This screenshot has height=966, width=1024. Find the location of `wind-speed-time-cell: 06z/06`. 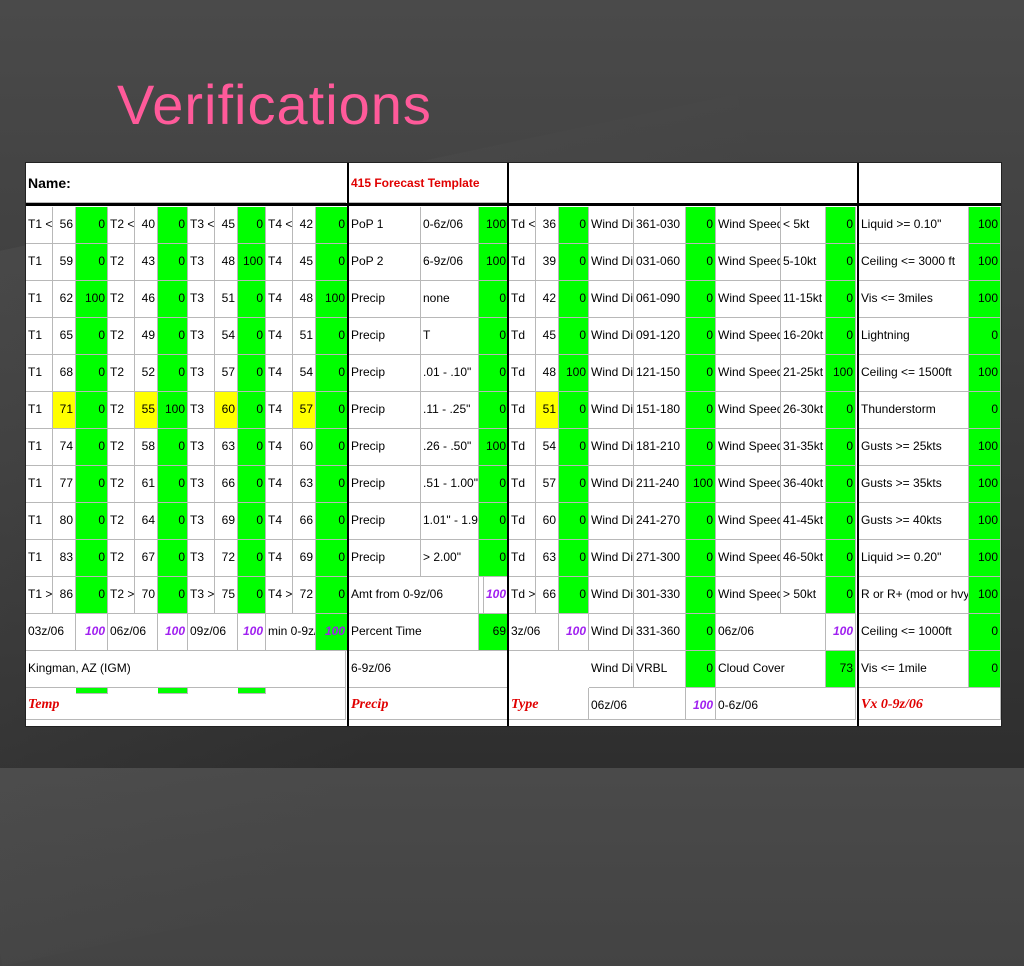

wind-speed-time-cell: 06z/06 is located at coordinates (771, 632).